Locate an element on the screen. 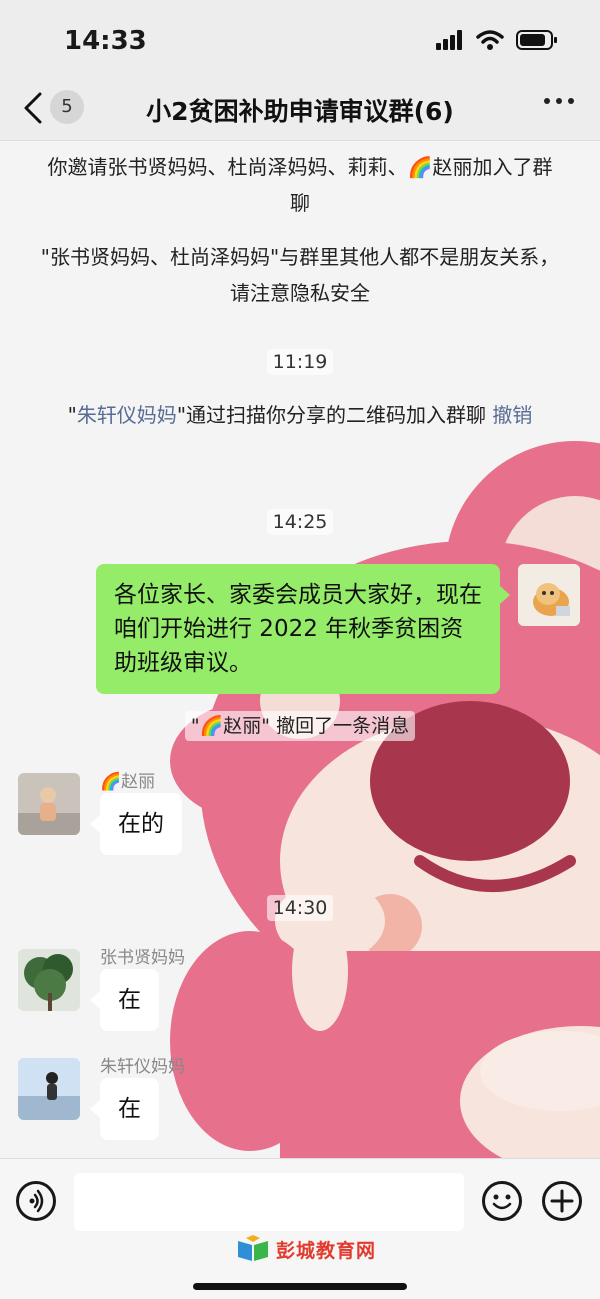 This screenshot has width=600, height=1299. input-bar: 彭城教育网 is located at coordinates (300, 1228).